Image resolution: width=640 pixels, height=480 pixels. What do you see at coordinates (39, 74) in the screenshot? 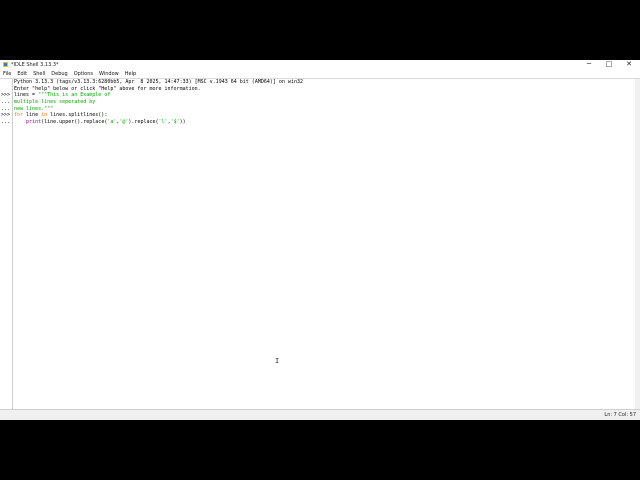
I see `menu-shell: Shell` at bounding box center [39, 74].